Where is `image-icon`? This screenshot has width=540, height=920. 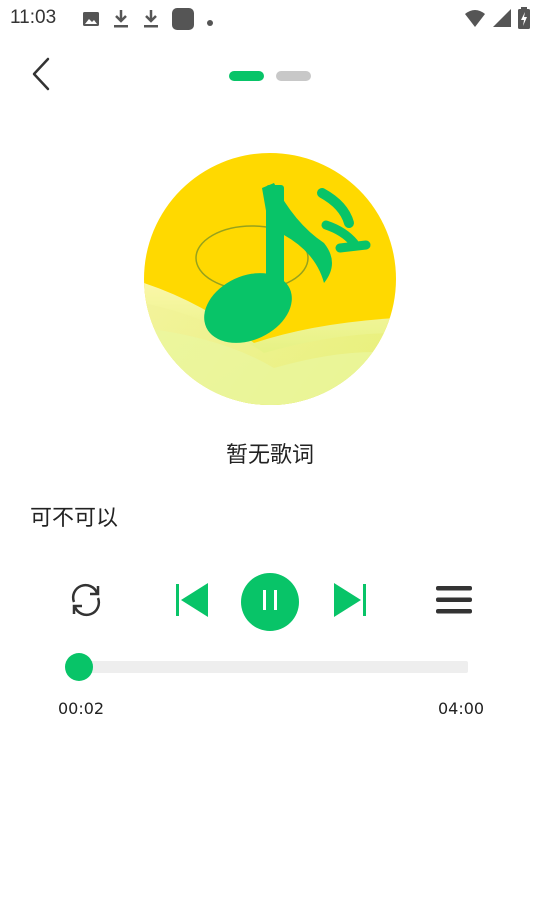 image-icon is located at coordinates (91, 21).